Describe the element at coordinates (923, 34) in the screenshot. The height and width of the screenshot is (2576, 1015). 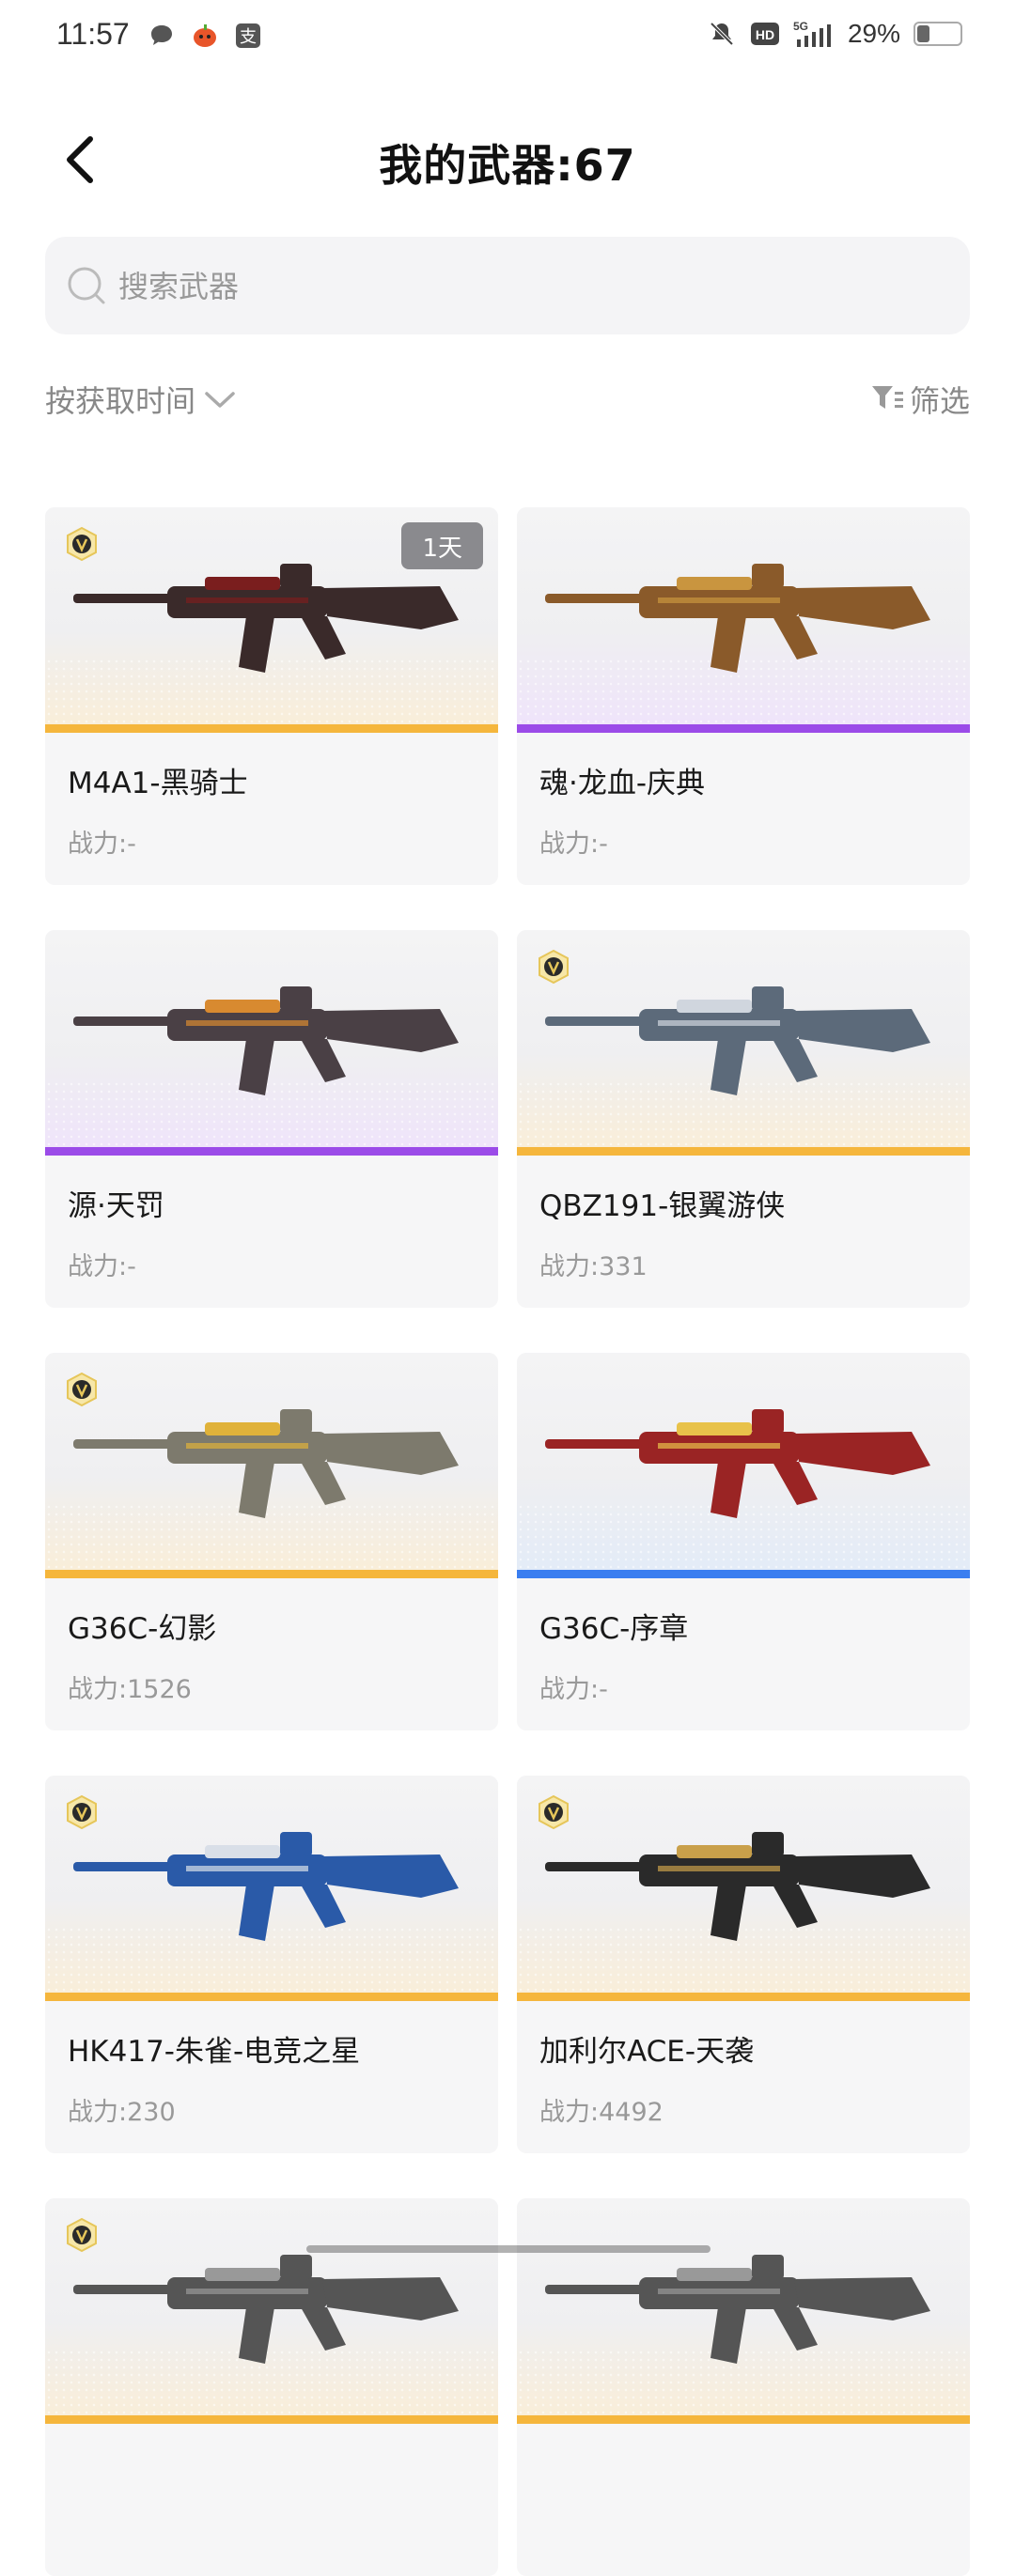
I see `battery-level-fill` at that location.